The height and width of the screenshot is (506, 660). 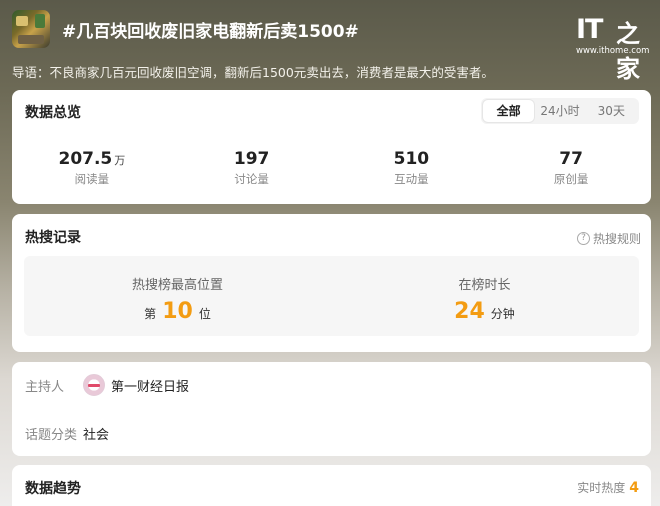 What do you see at coordinates (107, 385) in the screenshot?
I see `host-row: 主持人 第一财经日报` at bounding box center [107, 385].